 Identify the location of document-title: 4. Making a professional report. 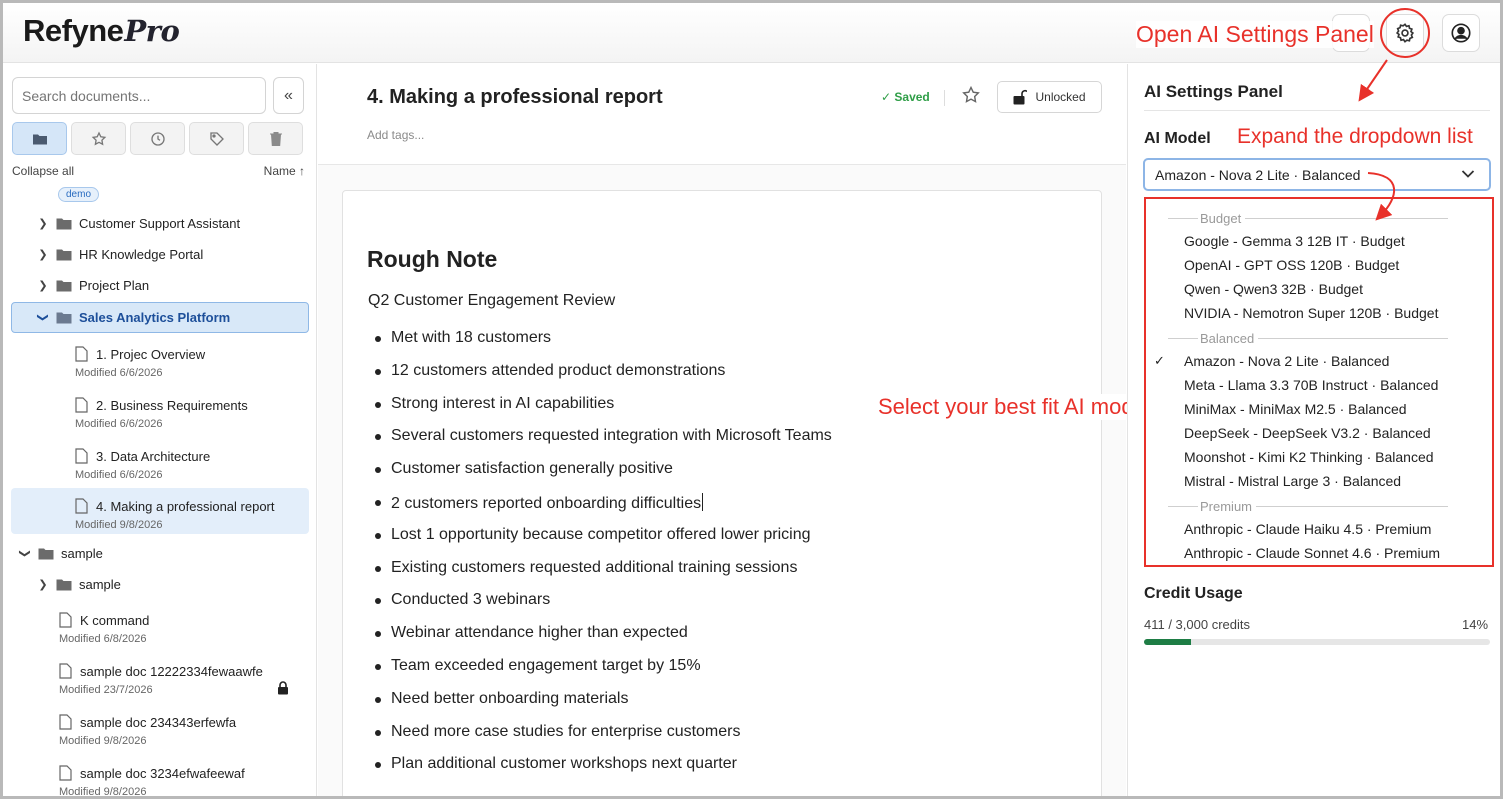
(515, 97).